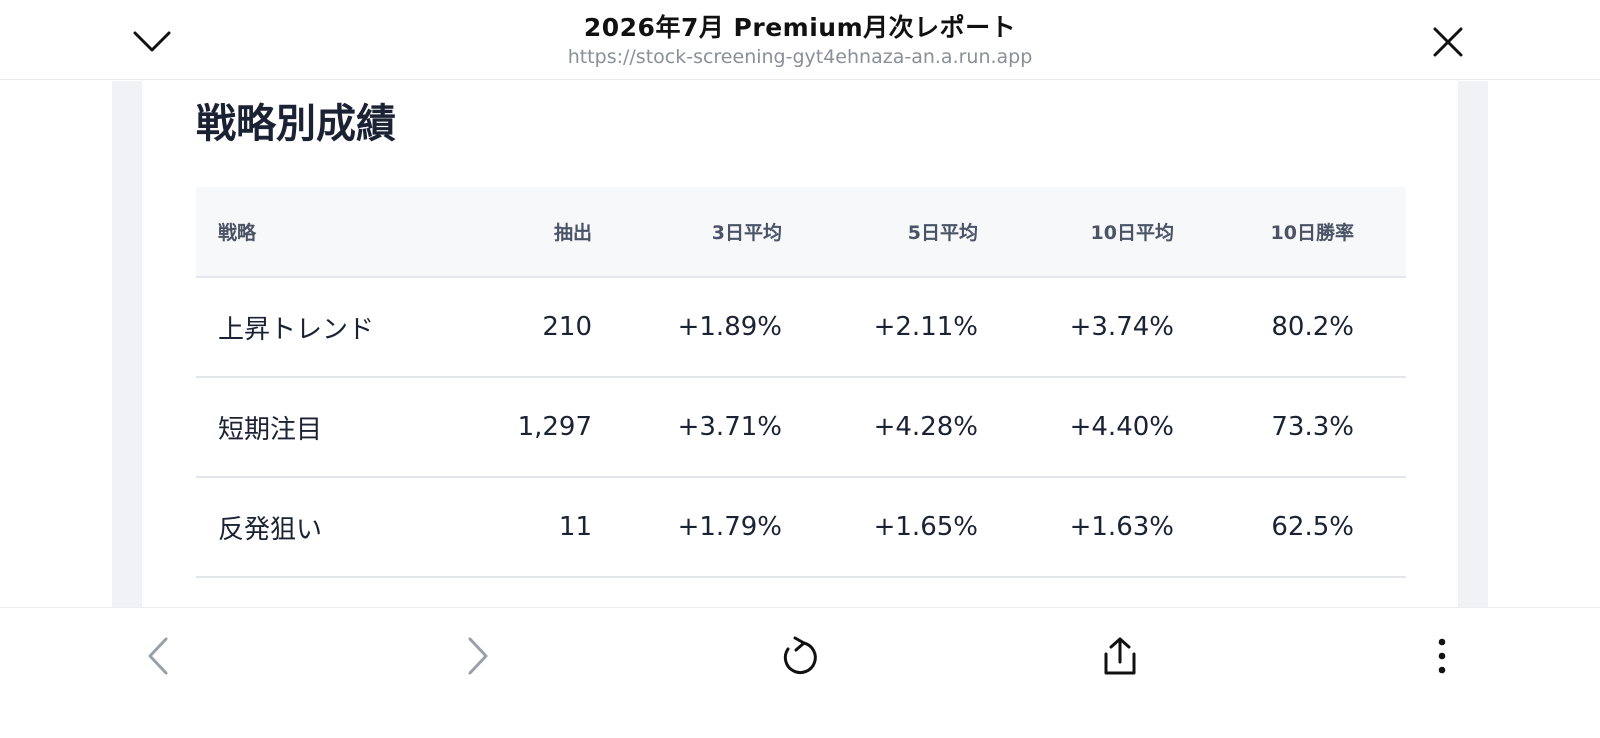  I want to click on column-header: 5日平均, so click(880, 232).